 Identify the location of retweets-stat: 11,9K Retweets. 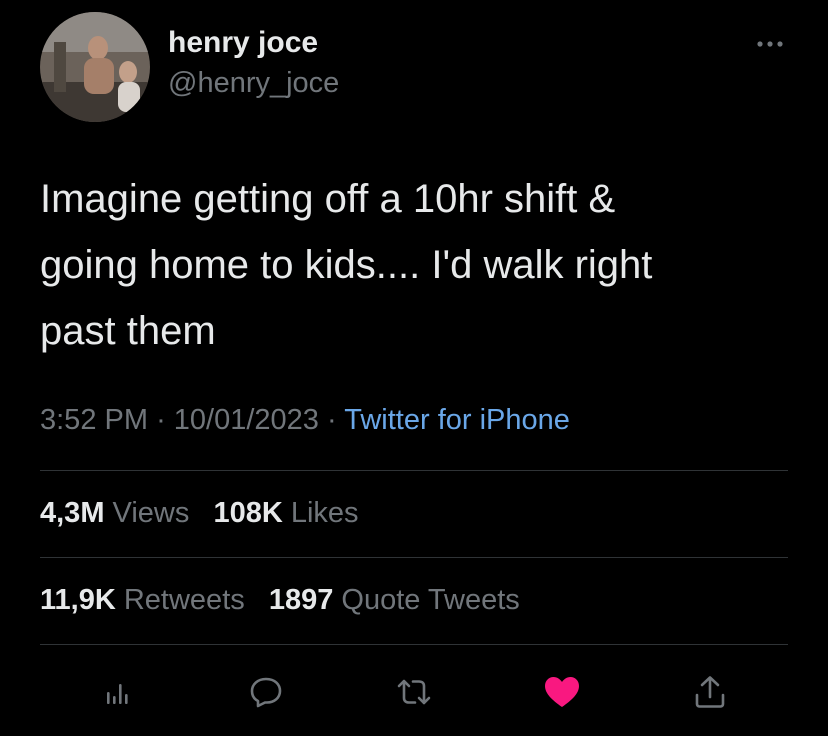
(142, 600).